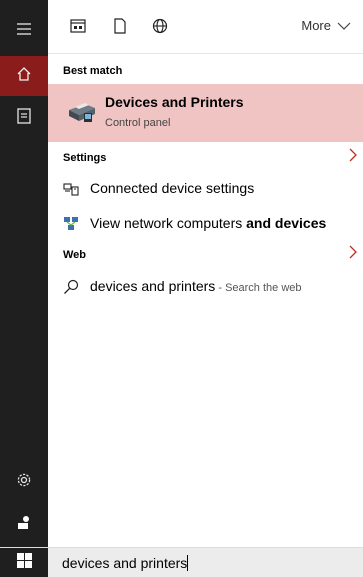 Image resolution: width=363 pixels, height=577 pixels. I want to click on web-filter-icon, so click(160, 28).